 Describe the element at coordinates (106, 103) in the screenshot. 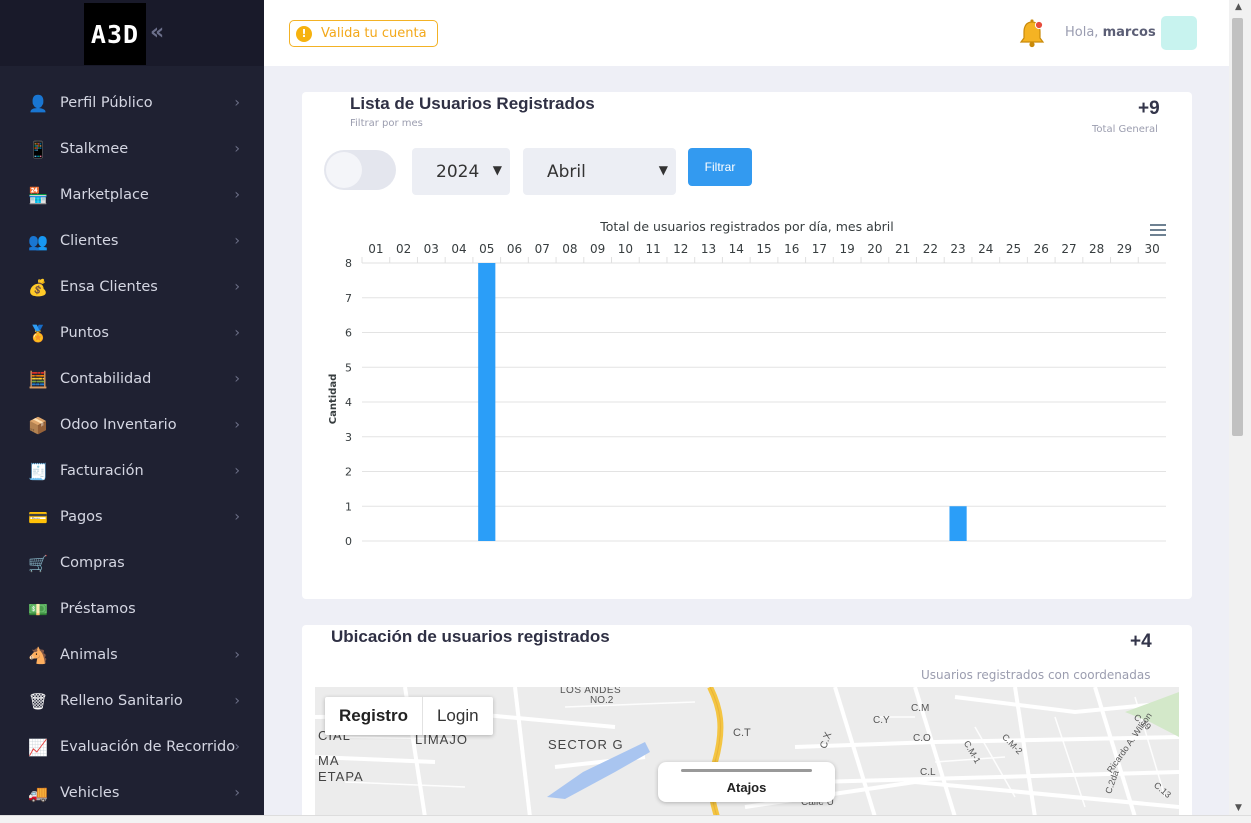

I see `sidebar-item-label: Perfil Público` at that location.